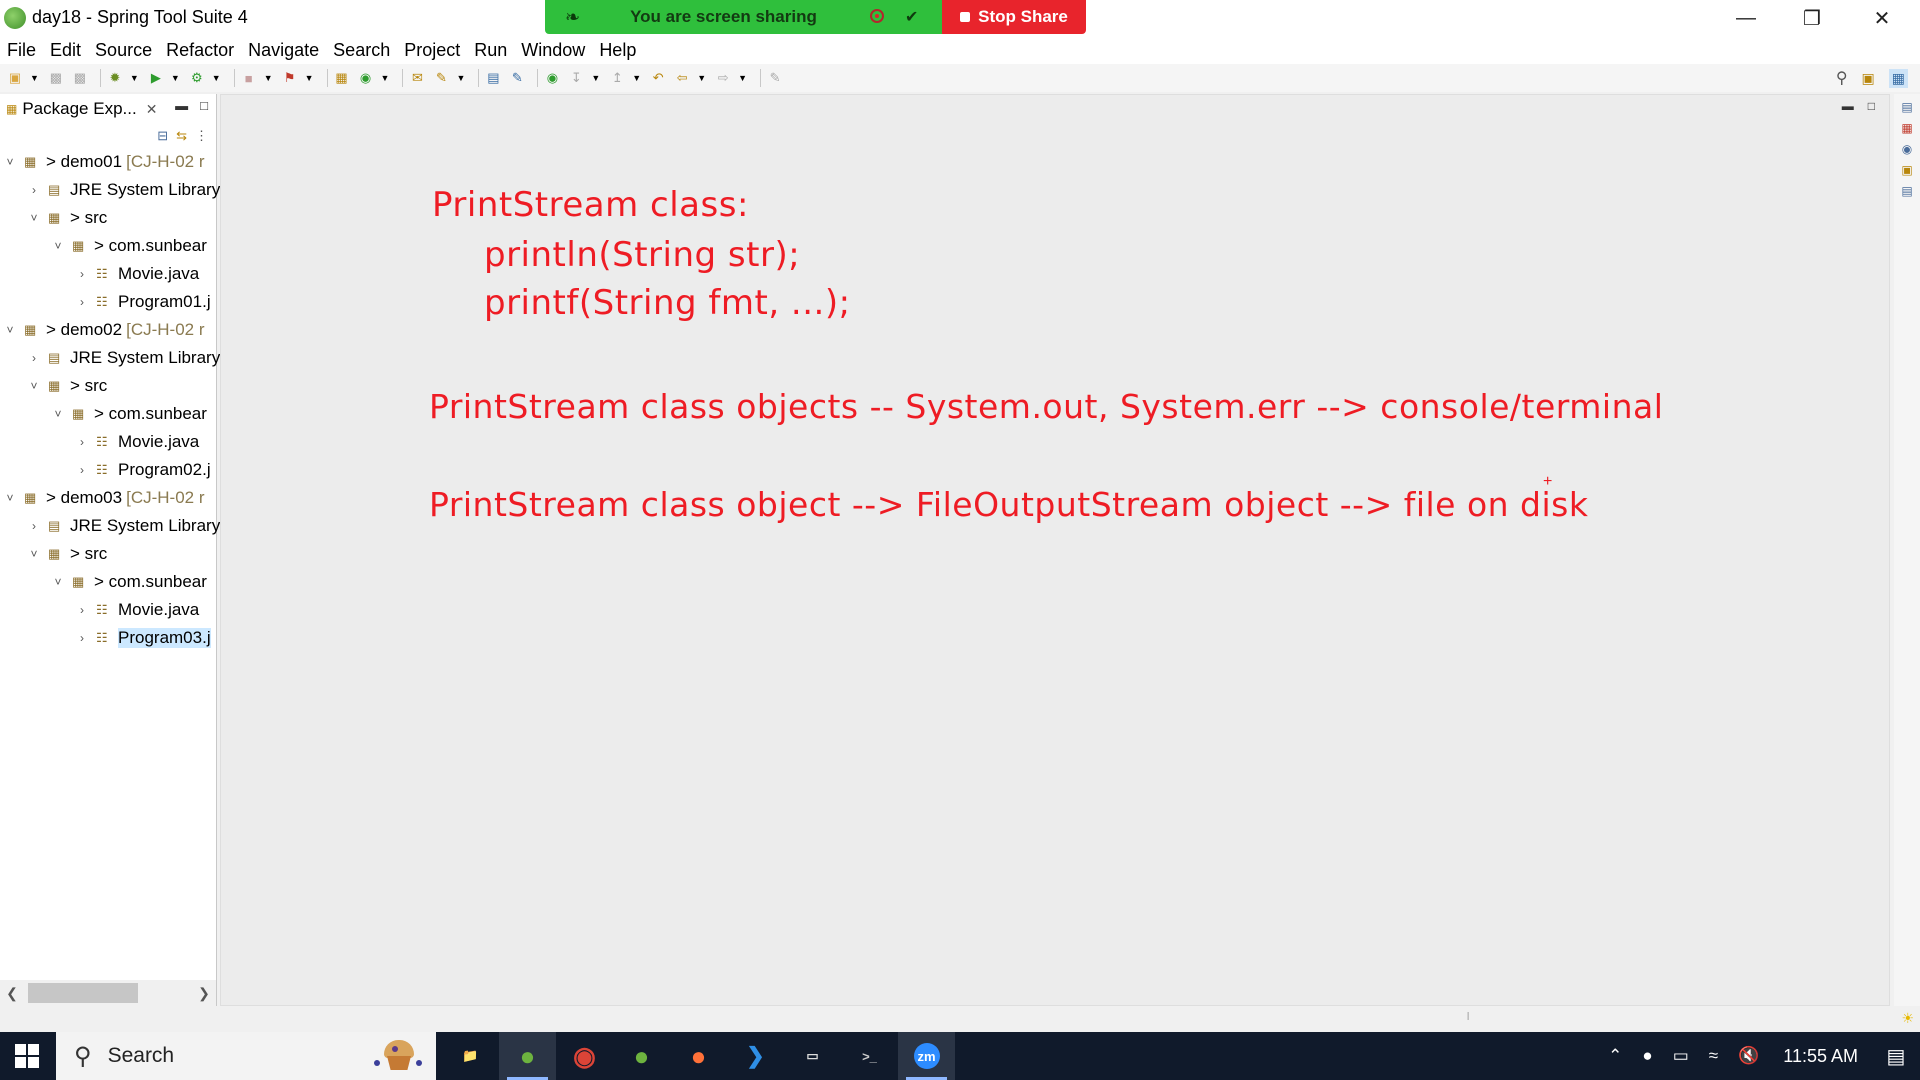 This screenshot has height=1080, width=1920. Describe the element at coordinates (1681, 1056) in the screenshot. I see `battery-icon: ▭` at that location.